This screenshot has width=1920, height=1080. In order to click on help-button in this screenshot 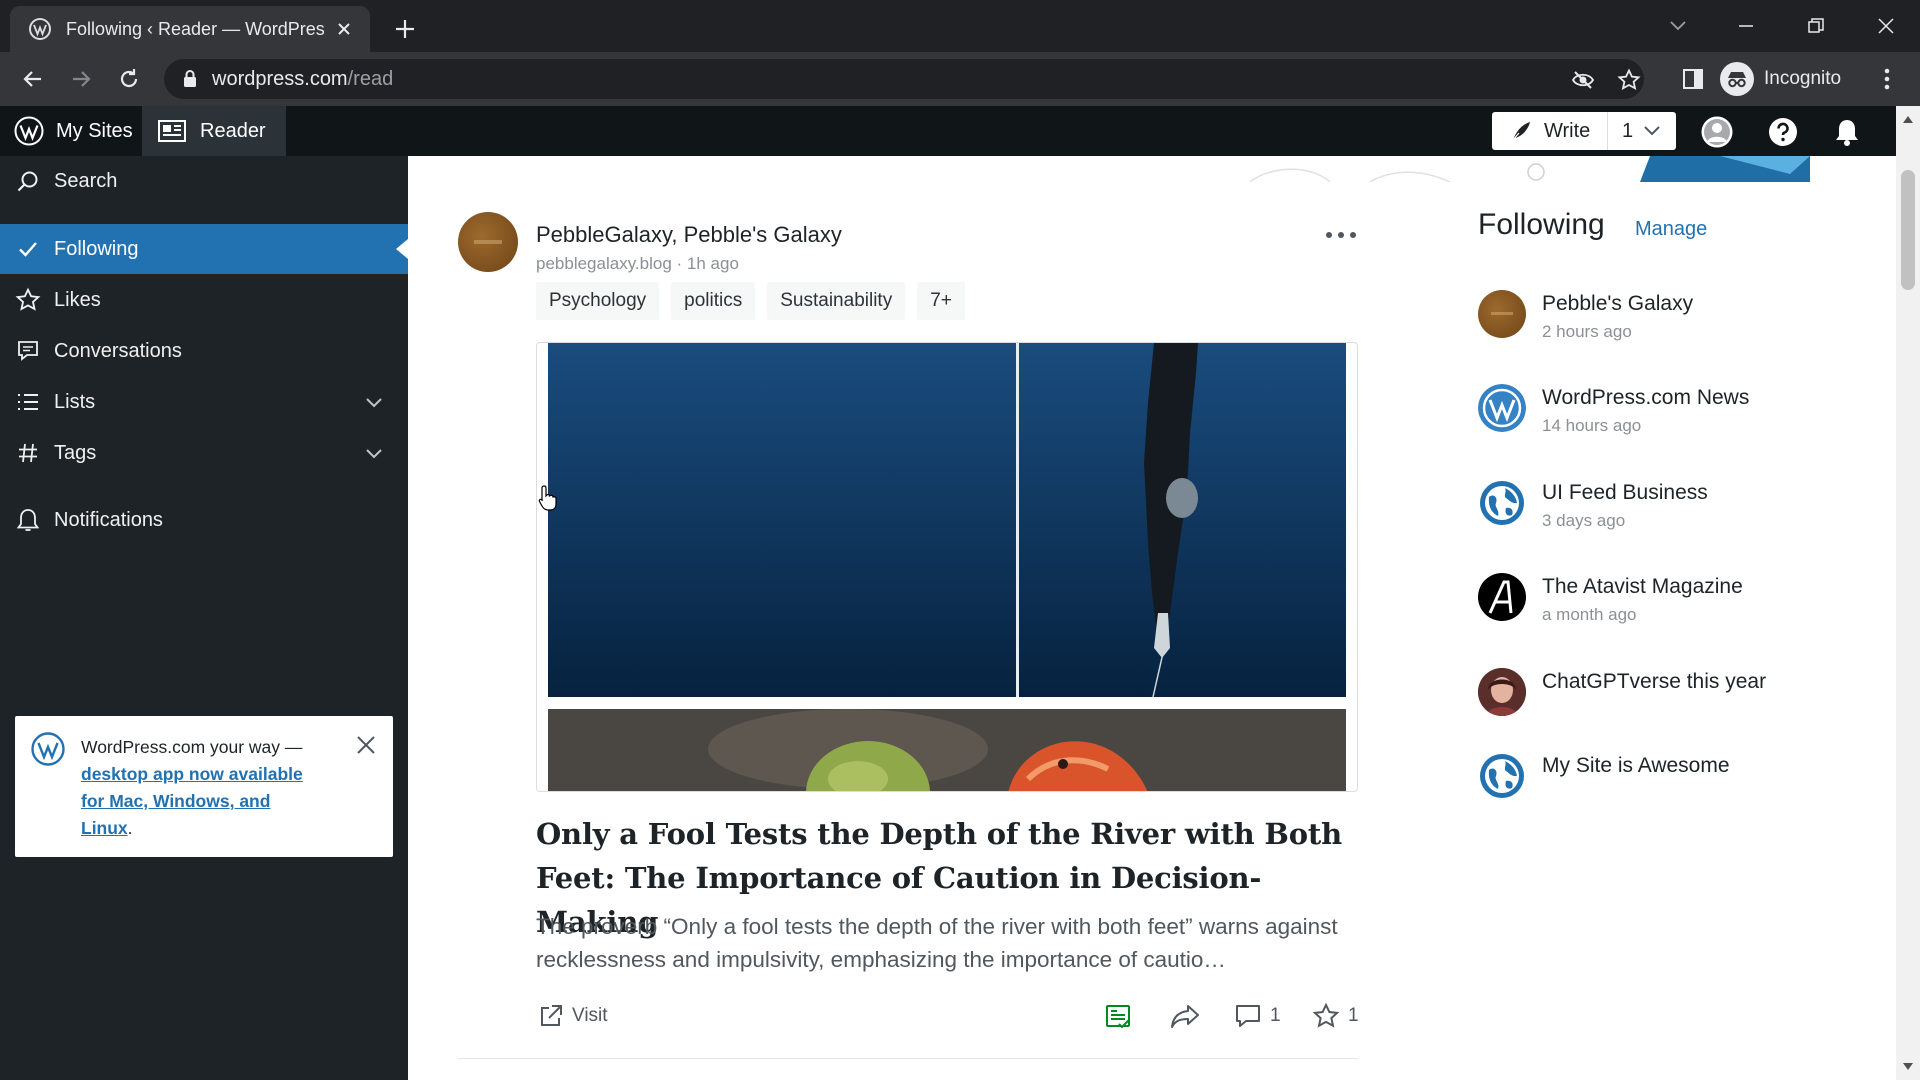, I will do `click(1783, 132)`.